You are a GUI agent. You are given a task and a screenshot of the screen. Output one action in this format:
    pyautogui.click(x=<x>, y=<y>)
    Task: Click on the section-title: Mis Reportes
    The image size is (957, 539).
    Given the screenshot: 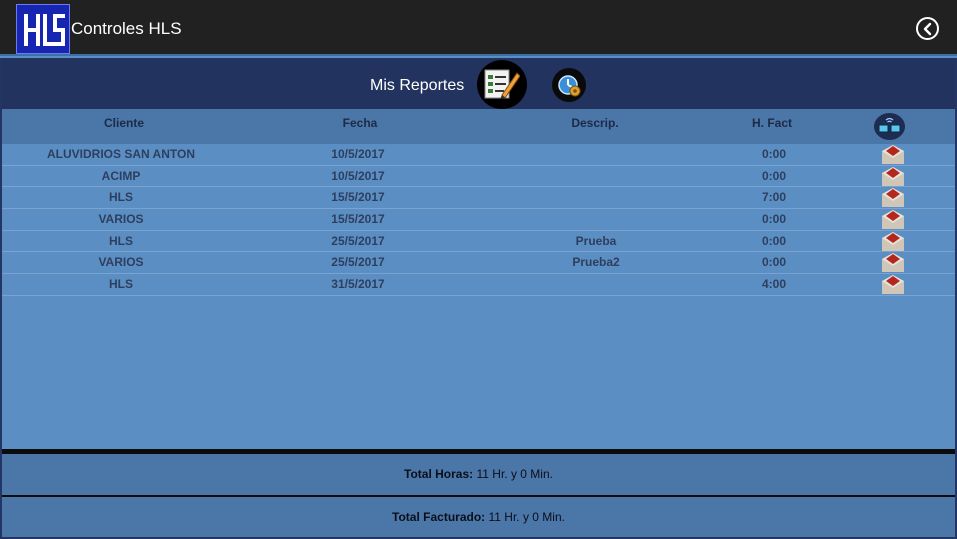 What is the action you would take?
    pyautogui.click(x=417, y=85)
    